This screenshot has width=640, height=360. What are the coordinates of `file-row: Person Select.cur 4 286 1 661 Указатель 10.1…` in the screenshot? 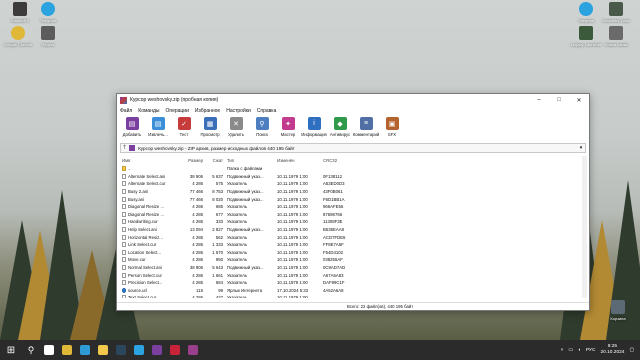 It's located at (353, 275).